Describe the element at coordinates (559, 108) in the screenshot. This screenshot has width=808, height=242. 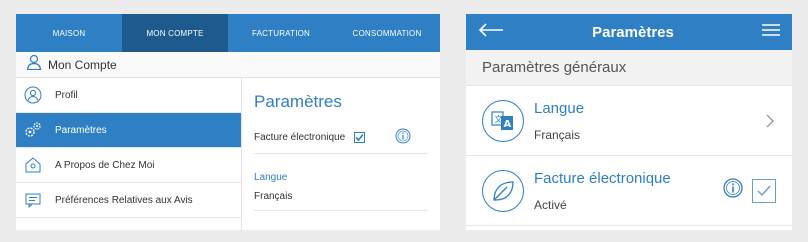
I see `language-title: Langue` at that location.